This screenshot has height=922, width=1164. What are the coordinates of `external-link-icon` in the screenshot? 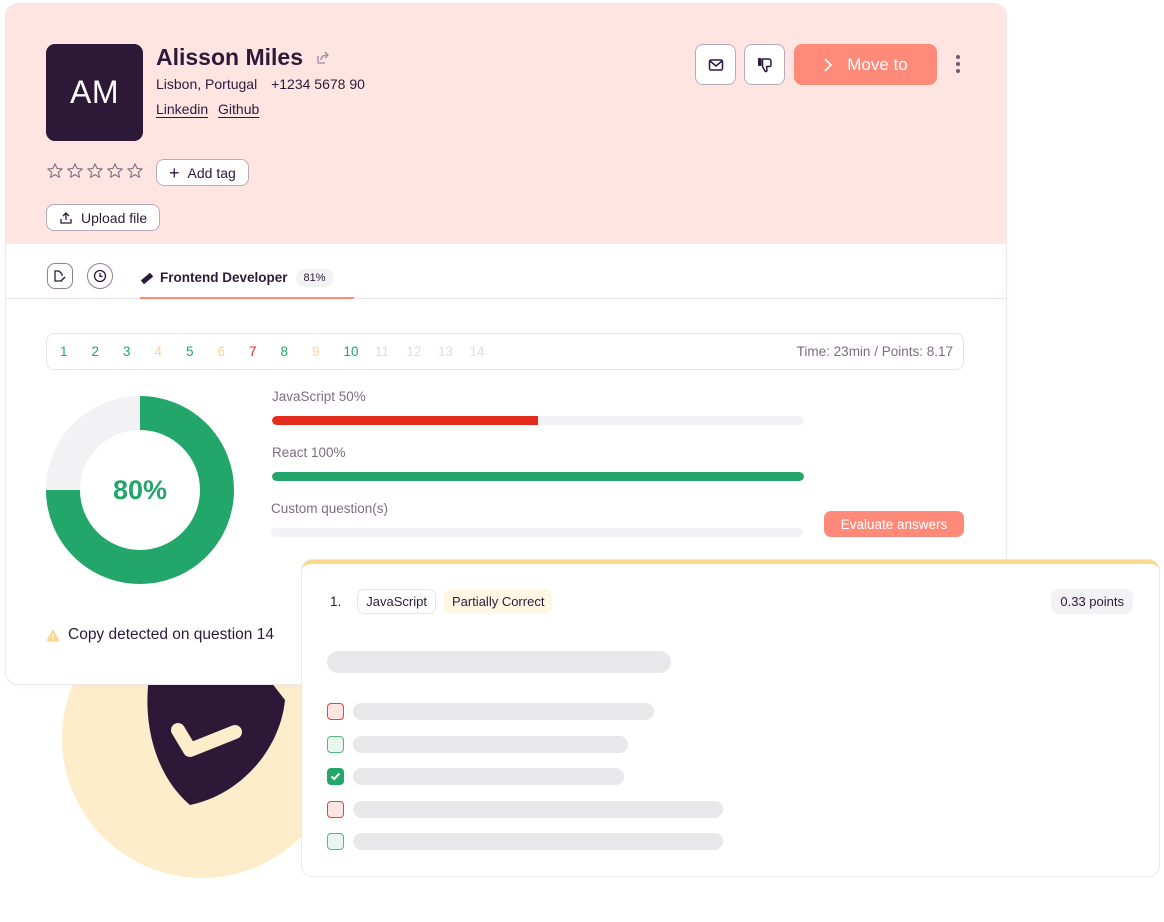 It's located at (323, 58).